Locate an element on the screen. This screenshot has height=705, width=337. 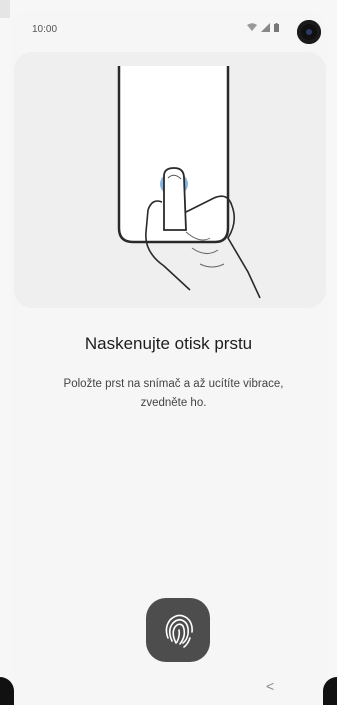
fingerprint-icon is located at coordinates (178, 640).